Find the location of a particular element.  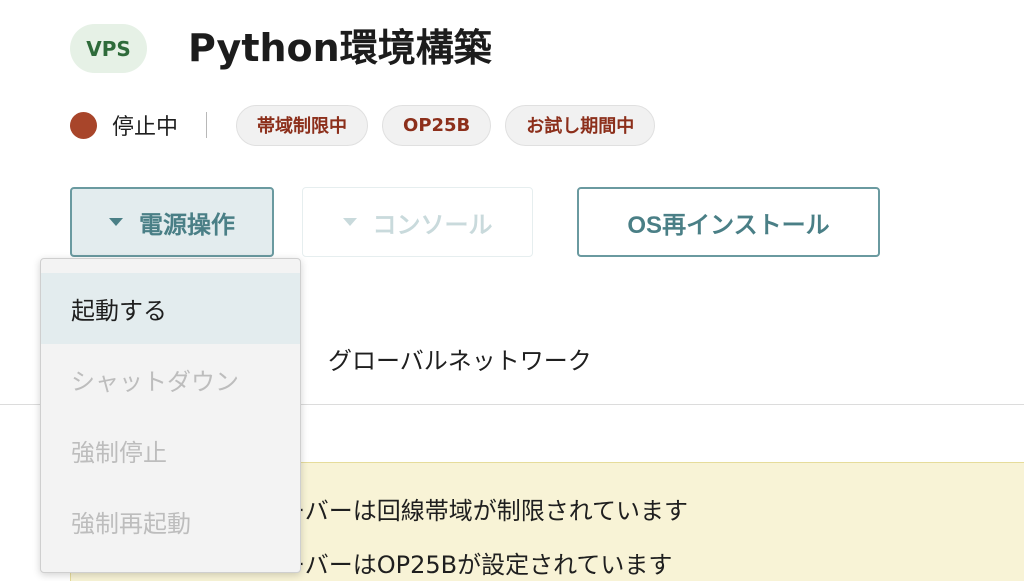

status-tag-trial: お試し期間中 is located at coordinates (580, 125).